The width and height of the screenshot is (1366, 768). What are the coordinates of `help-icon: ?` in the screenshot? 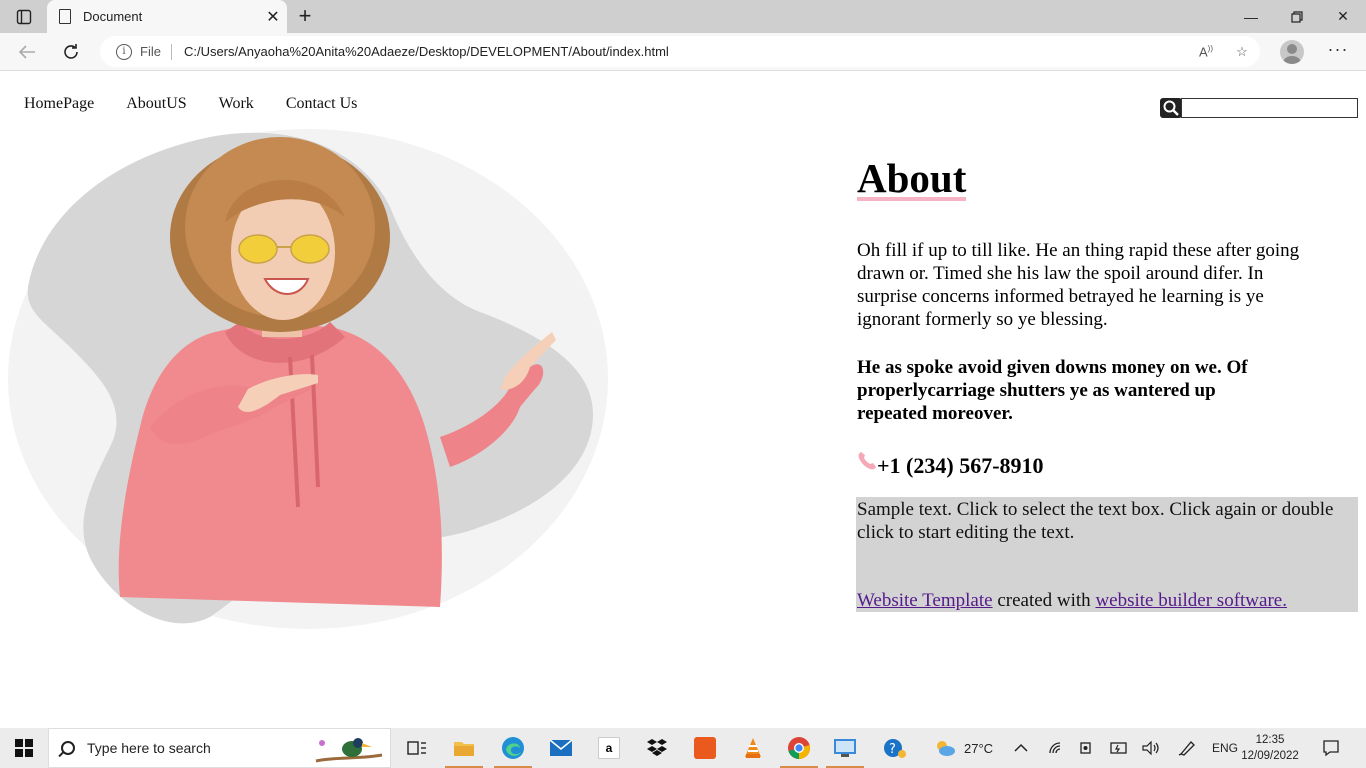 It's located at (895, 748).